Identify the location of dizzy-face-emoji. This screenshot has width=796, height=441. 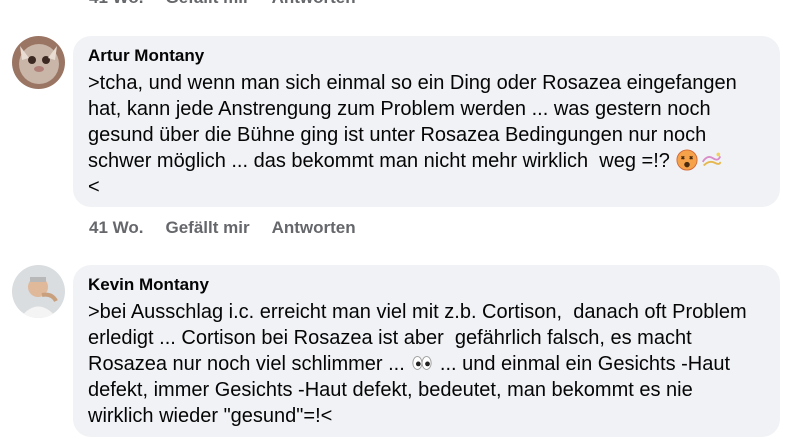
(687, 160).